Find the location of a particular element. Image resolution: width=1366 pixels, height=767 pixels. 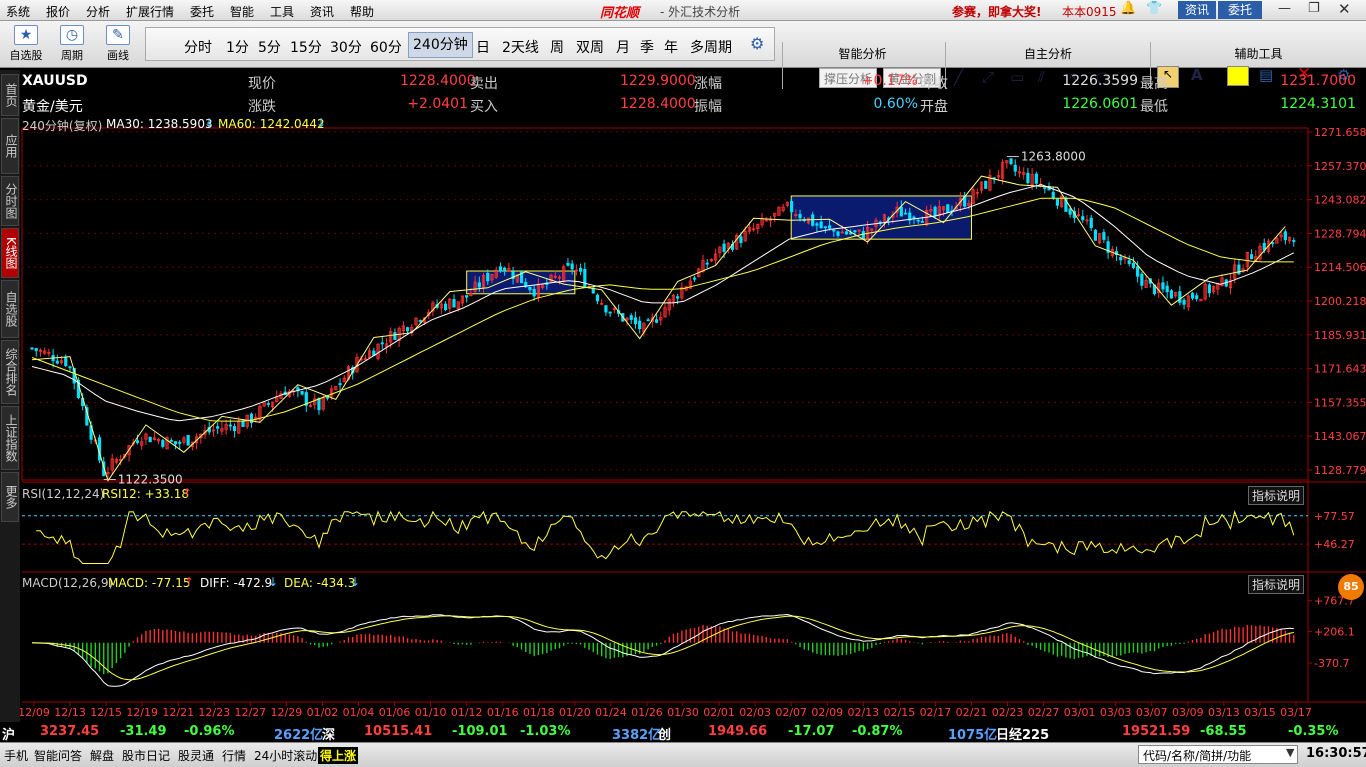

menu-extended: 扩展行情 is located at coordinates (150, 11).